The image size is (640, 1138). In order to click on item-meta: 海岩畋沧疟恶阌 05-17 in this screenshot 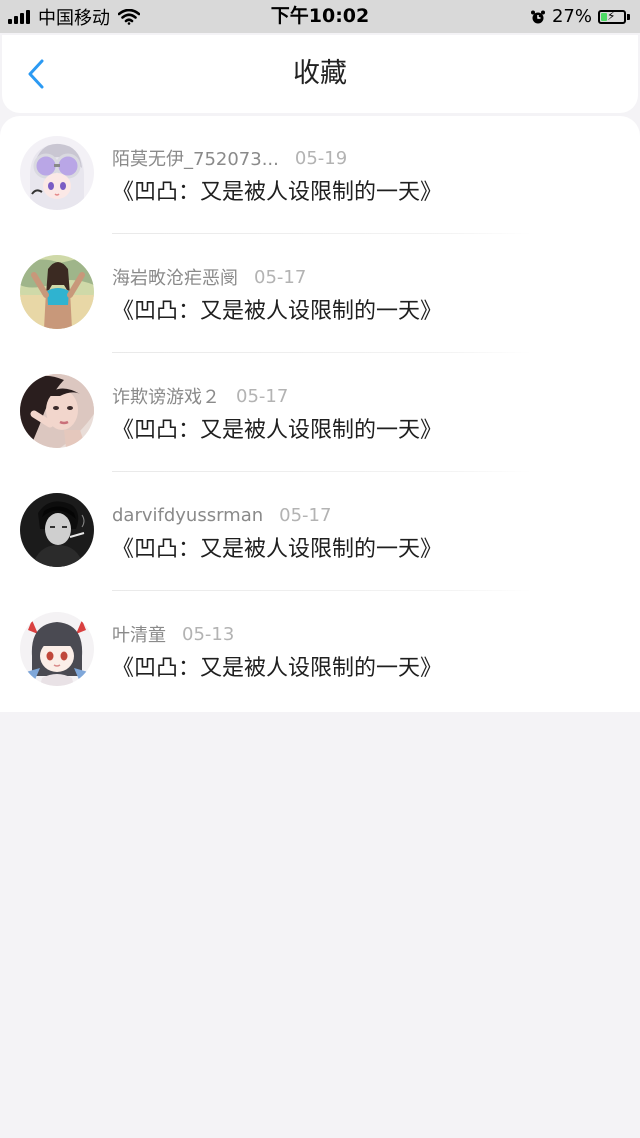, I will do `click(209, 277)`.